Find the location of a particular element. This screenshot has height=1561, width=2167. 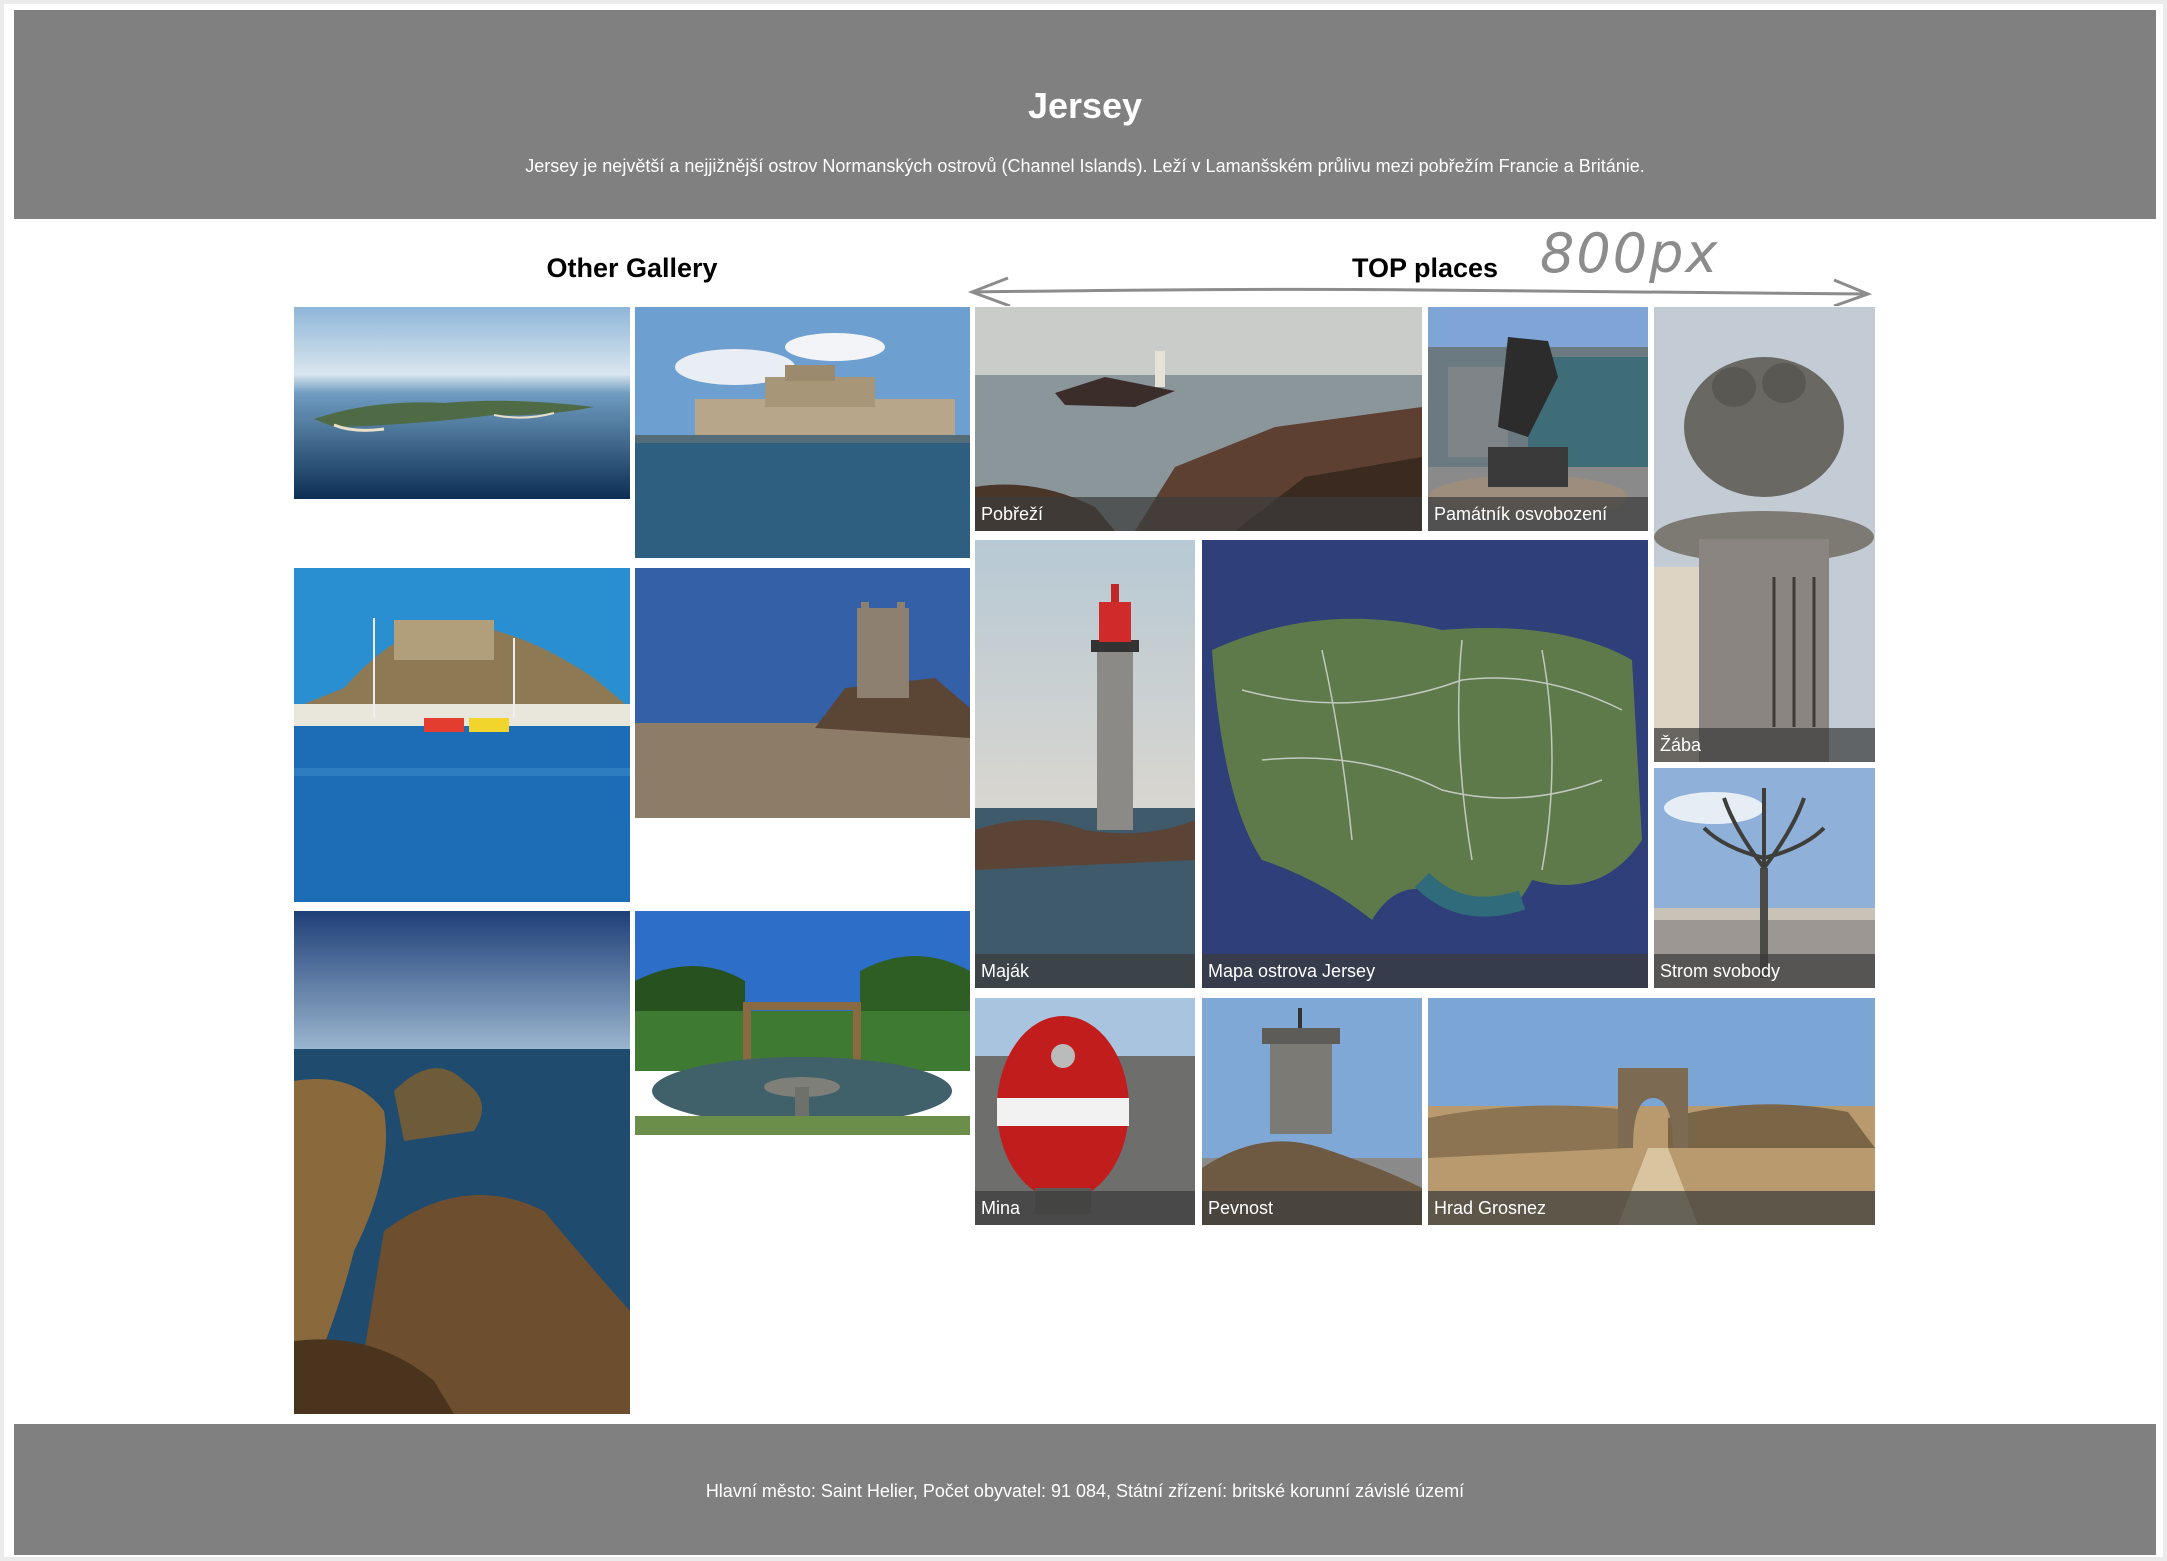

top-place-caption: Hrad Grosnez is located at coordinates (1651, 1208).